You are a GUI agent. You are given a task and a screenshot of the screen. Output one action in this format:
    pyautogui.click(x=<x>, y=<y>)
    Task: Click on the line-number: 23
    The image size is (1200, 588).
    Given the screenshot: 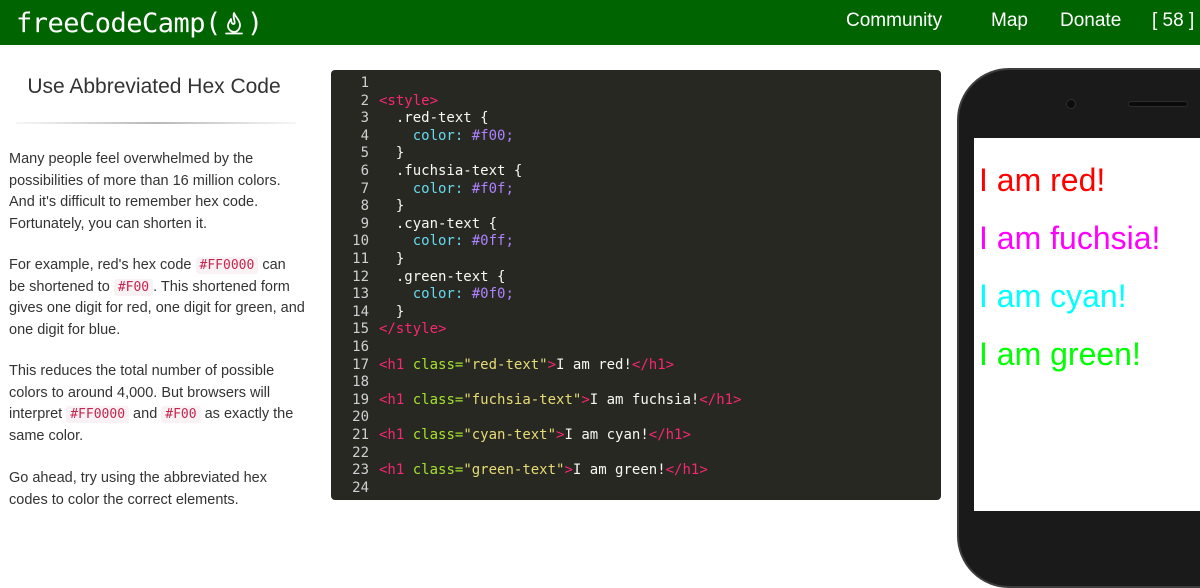 What is the action you would take?
    pyautogui.click(x=360, y=470)
    